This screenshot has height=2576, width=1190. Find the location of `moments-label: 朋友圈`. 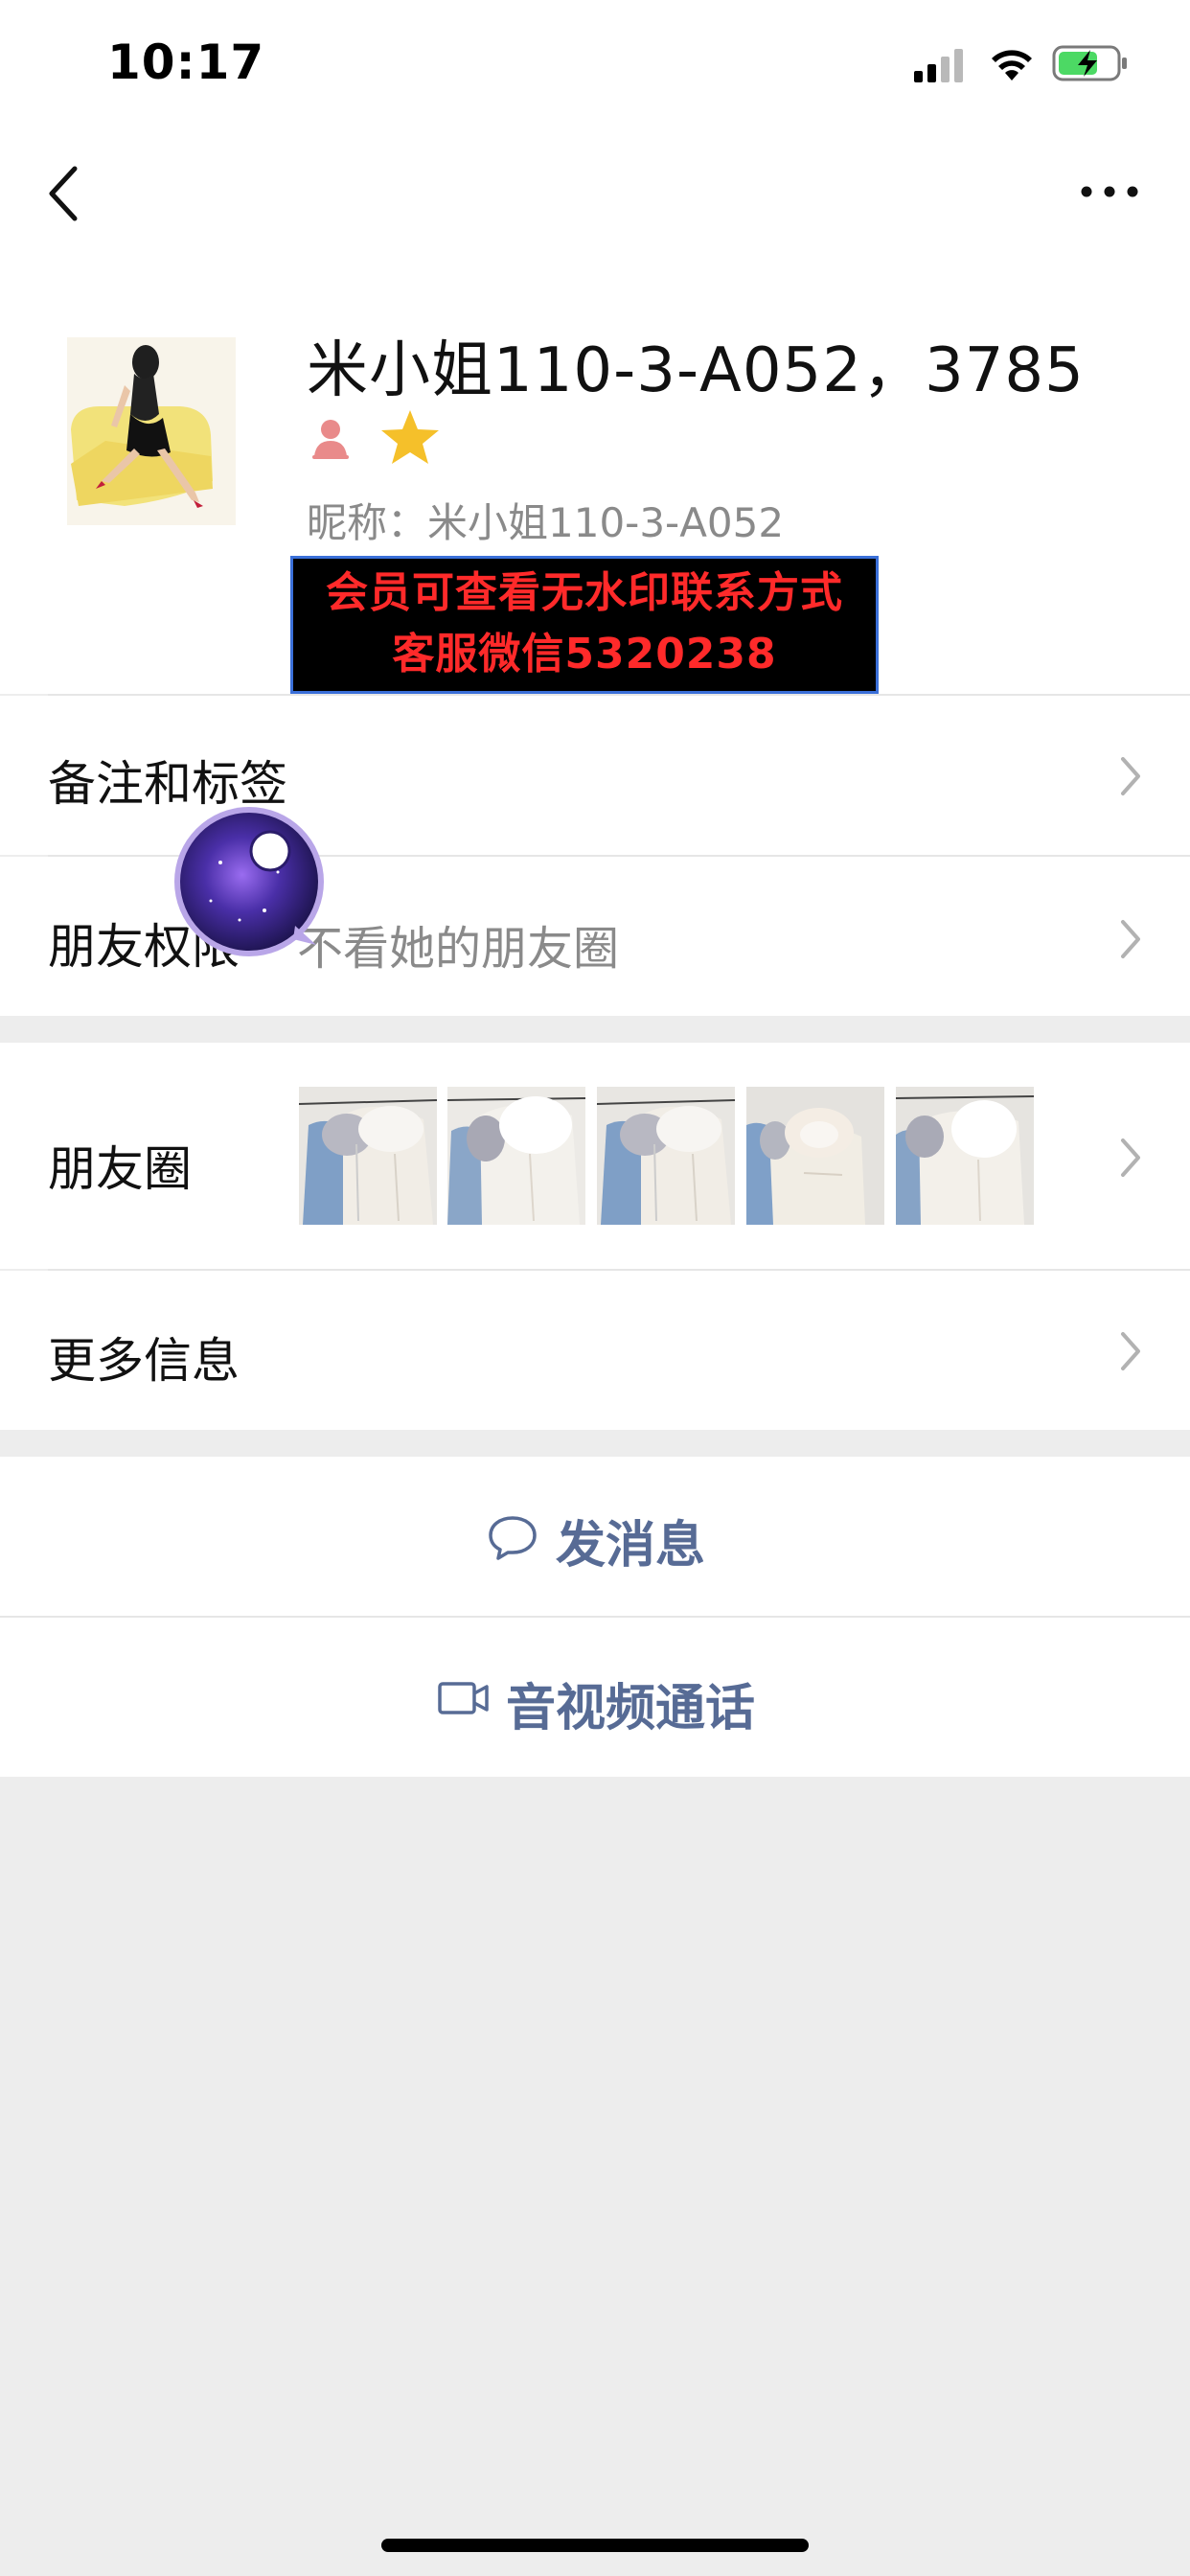

moments-label: 朋友圈 is located at coordinates (120, 1169).